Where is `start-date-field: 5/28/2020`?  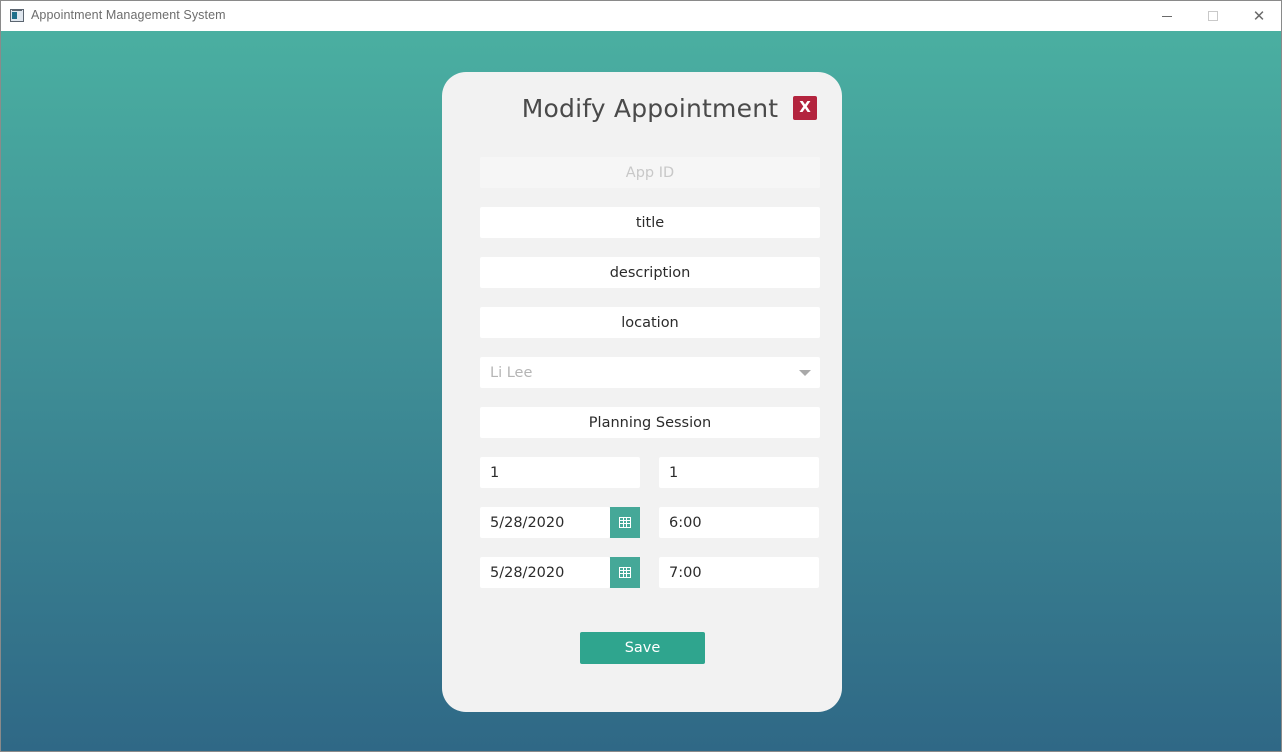
start-date-field: 5/28/2020 is located at coordinates (545, 522).